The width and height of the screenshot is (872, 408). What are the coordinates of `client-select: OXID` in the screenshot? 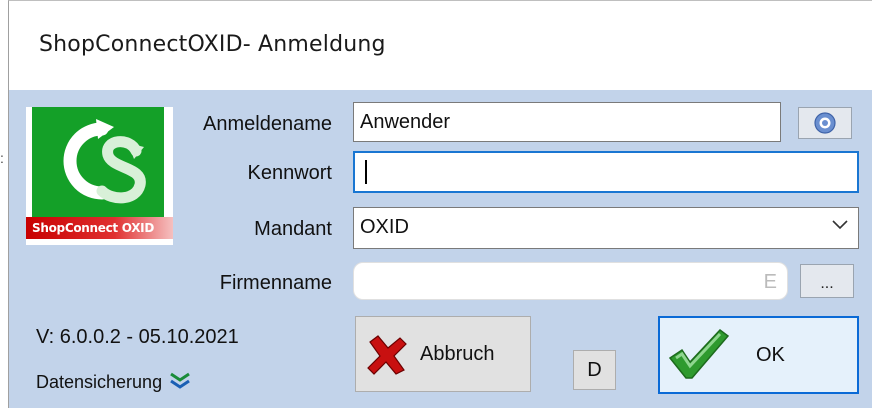 It's located at (606, 228).